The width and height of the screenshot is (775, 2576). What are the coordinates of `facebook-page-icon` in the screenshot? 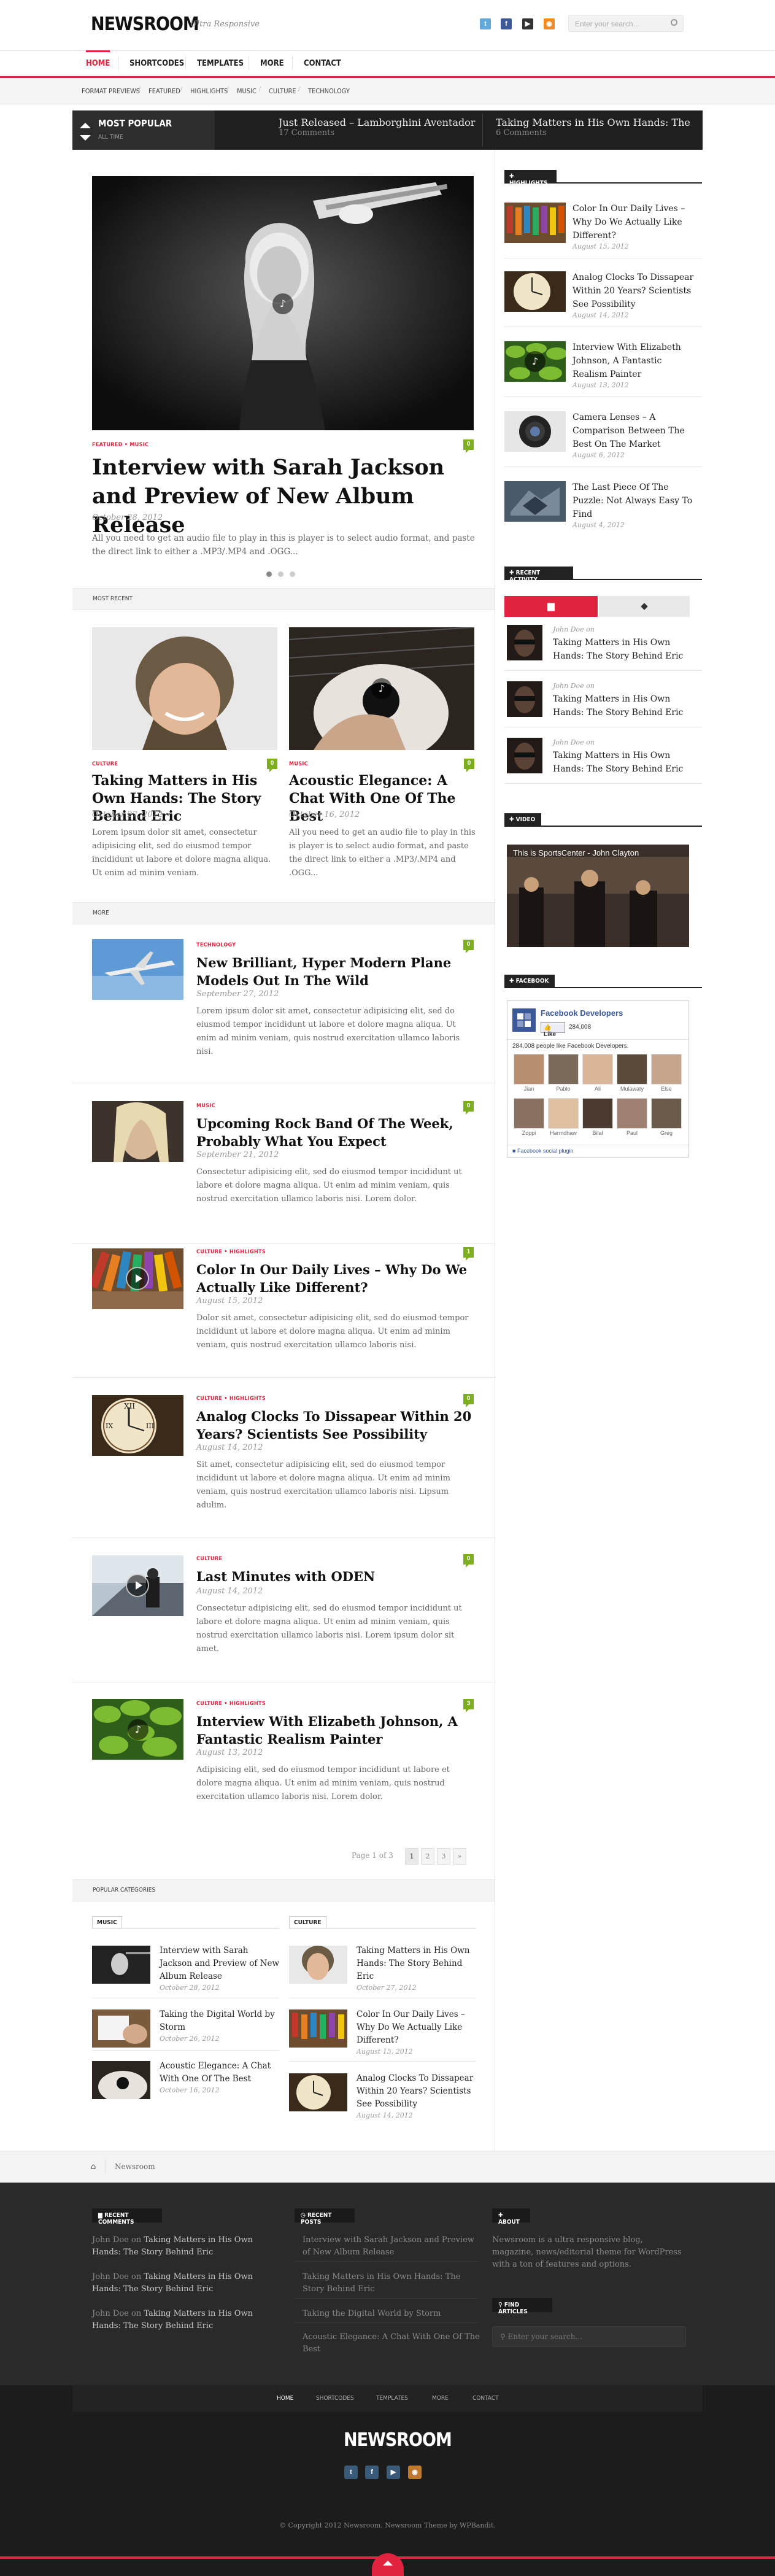 It's located at (524, 1020).